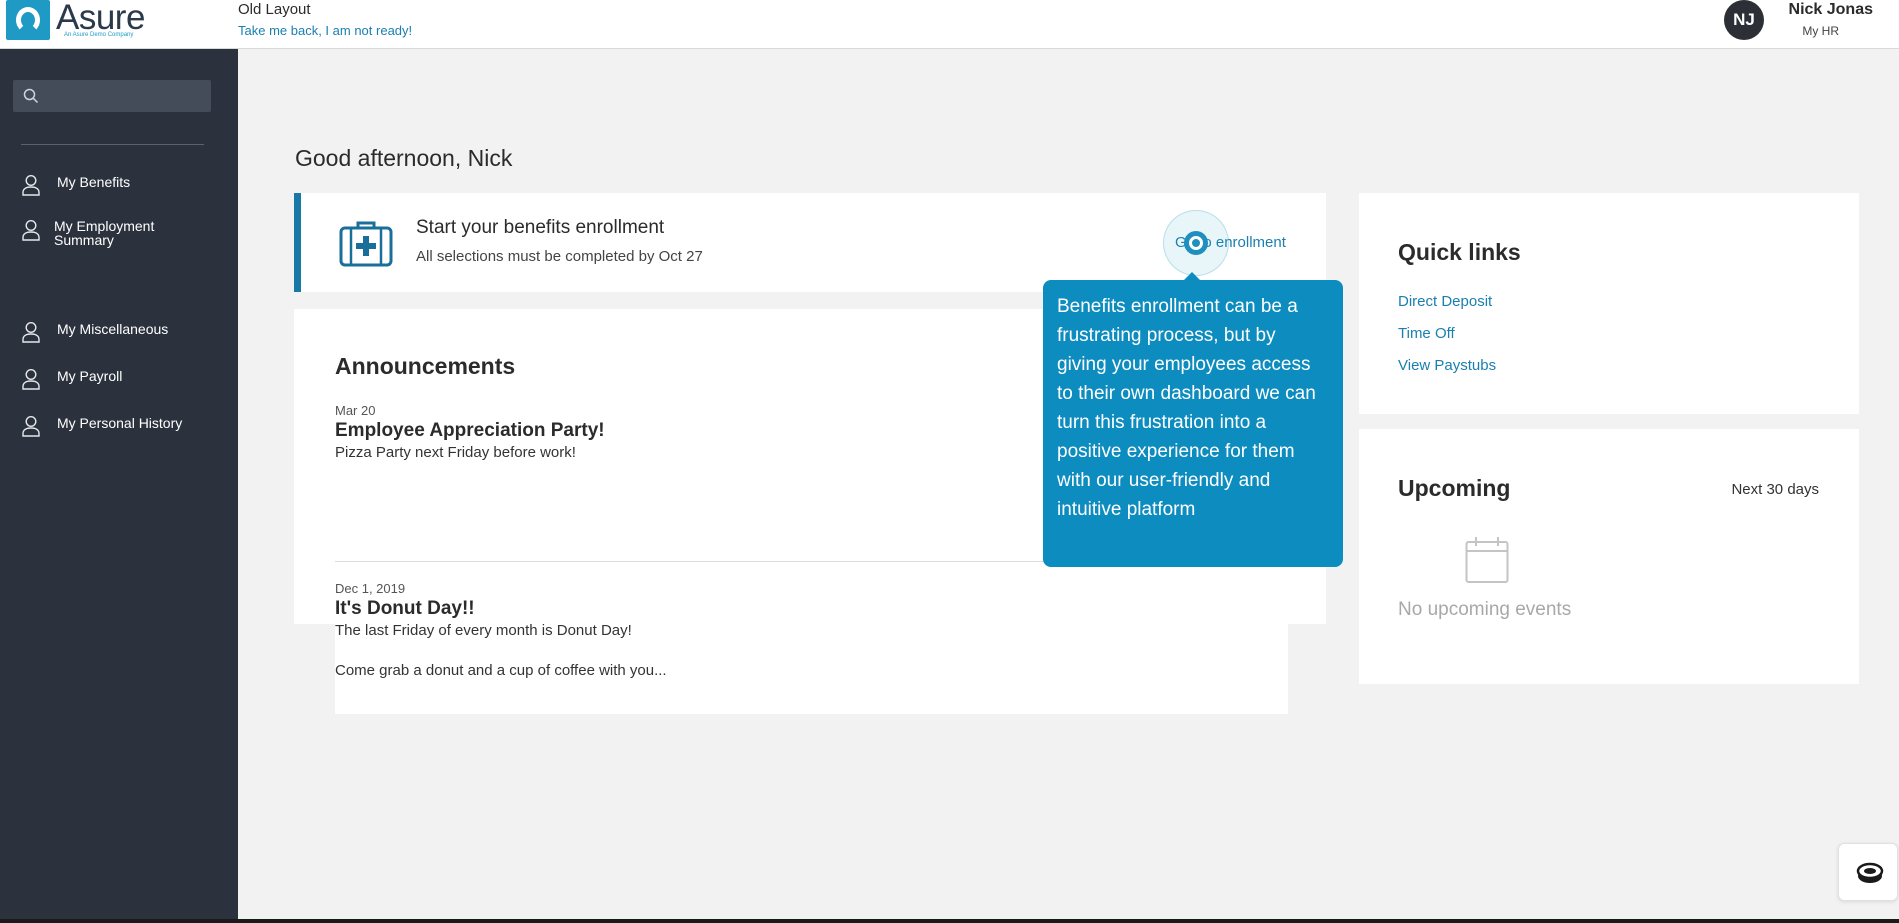 The image size is (1899, 923). Describe the element at coordinates (112, 96) in the screenshot. I see `search-input` at that location.